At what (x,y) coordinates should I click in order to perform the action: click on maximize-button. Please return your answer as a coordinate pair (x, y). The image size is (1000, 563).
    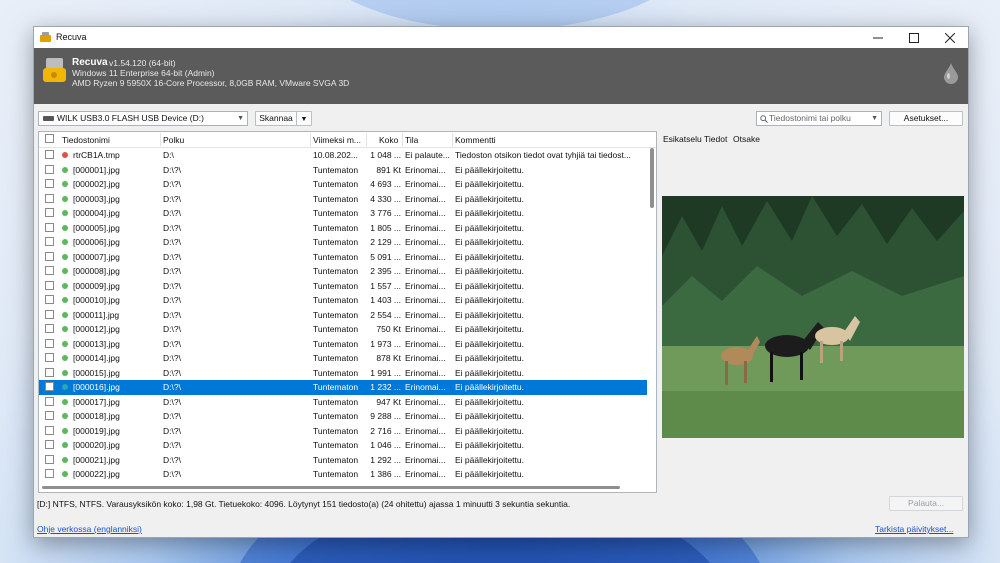
    Looking at the image, I should click on (914, 37).